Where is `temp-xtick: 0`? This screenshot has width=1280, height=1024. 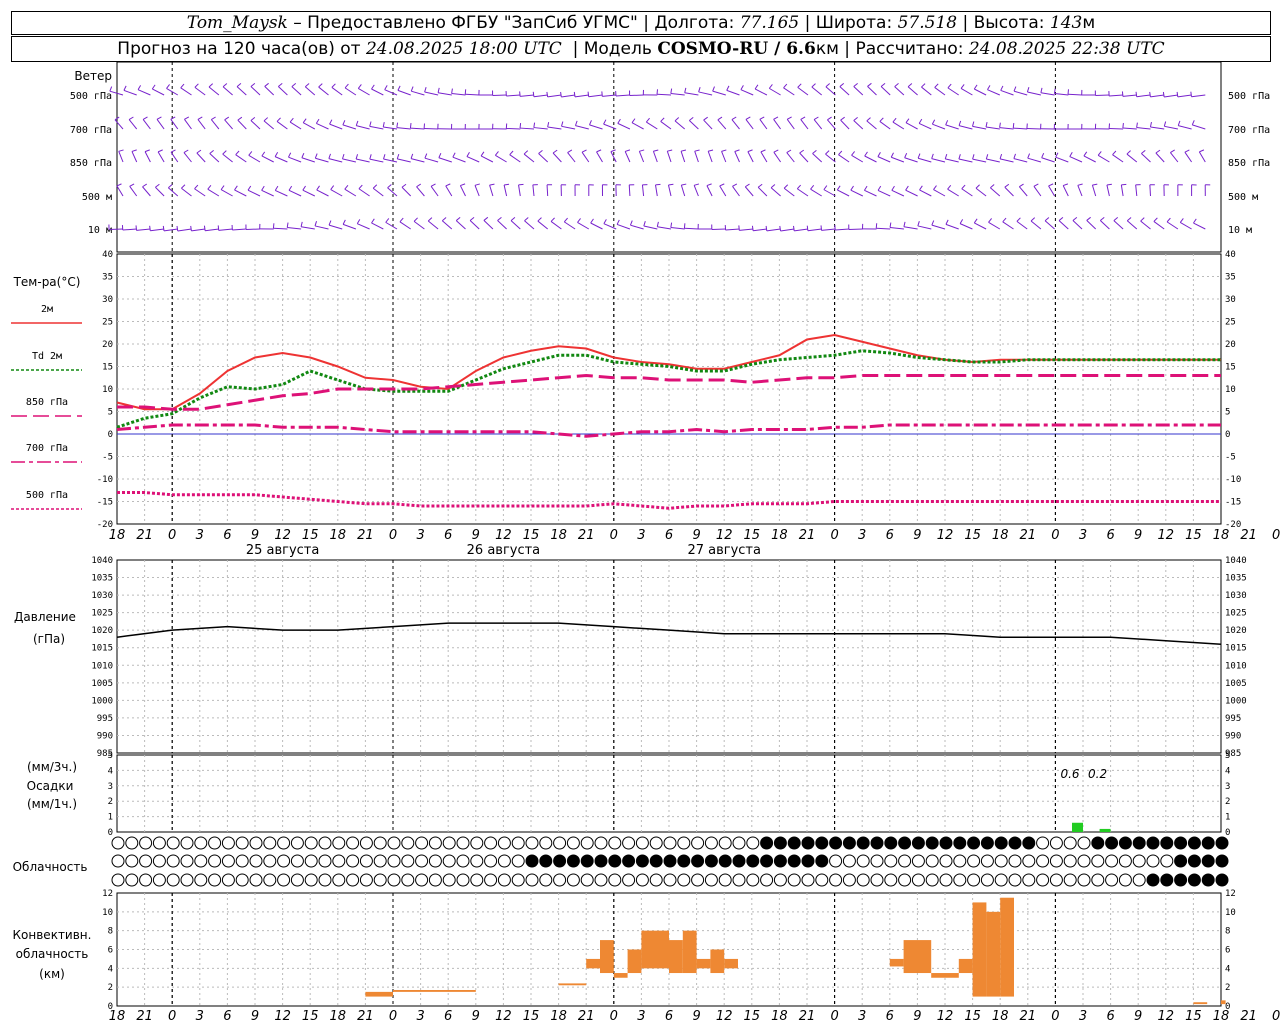
temp-xtick: 0 is located at coordinates (834, 535).